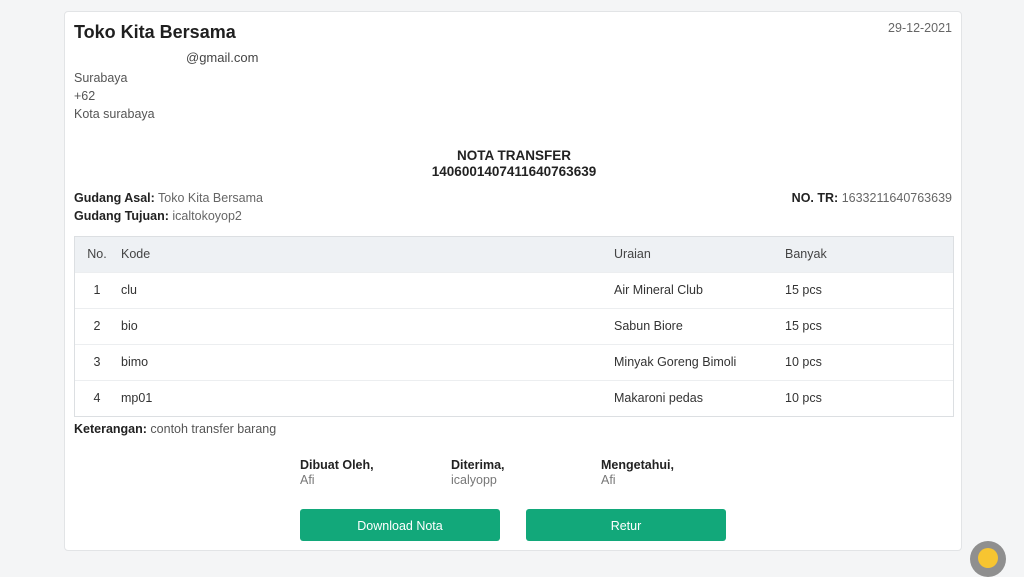 The height and width of the screenshot is (577, 1024). Describe the element at coordinates (97, 398) in the screenshot. I see `row-no: 4` at that location.